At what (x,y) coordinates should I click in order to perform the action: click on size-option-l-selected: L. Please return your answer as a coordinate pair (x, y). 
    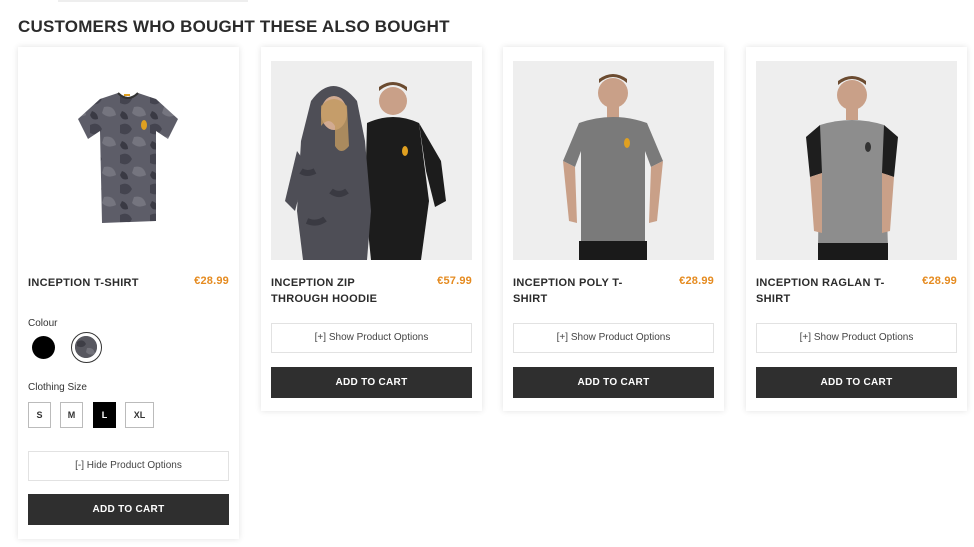
    Looking at the image, I should click on (104, 415).